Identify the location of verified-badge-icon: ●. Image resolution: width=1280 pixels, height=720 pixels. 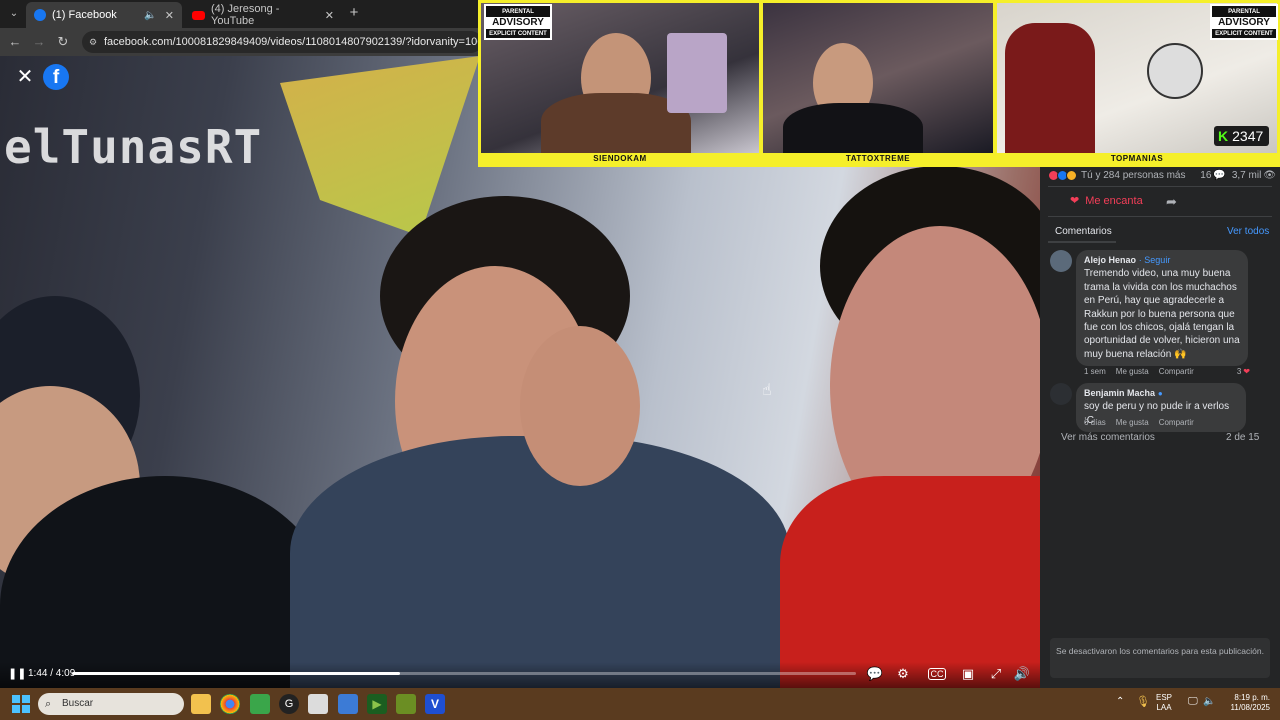
(1160, 393).